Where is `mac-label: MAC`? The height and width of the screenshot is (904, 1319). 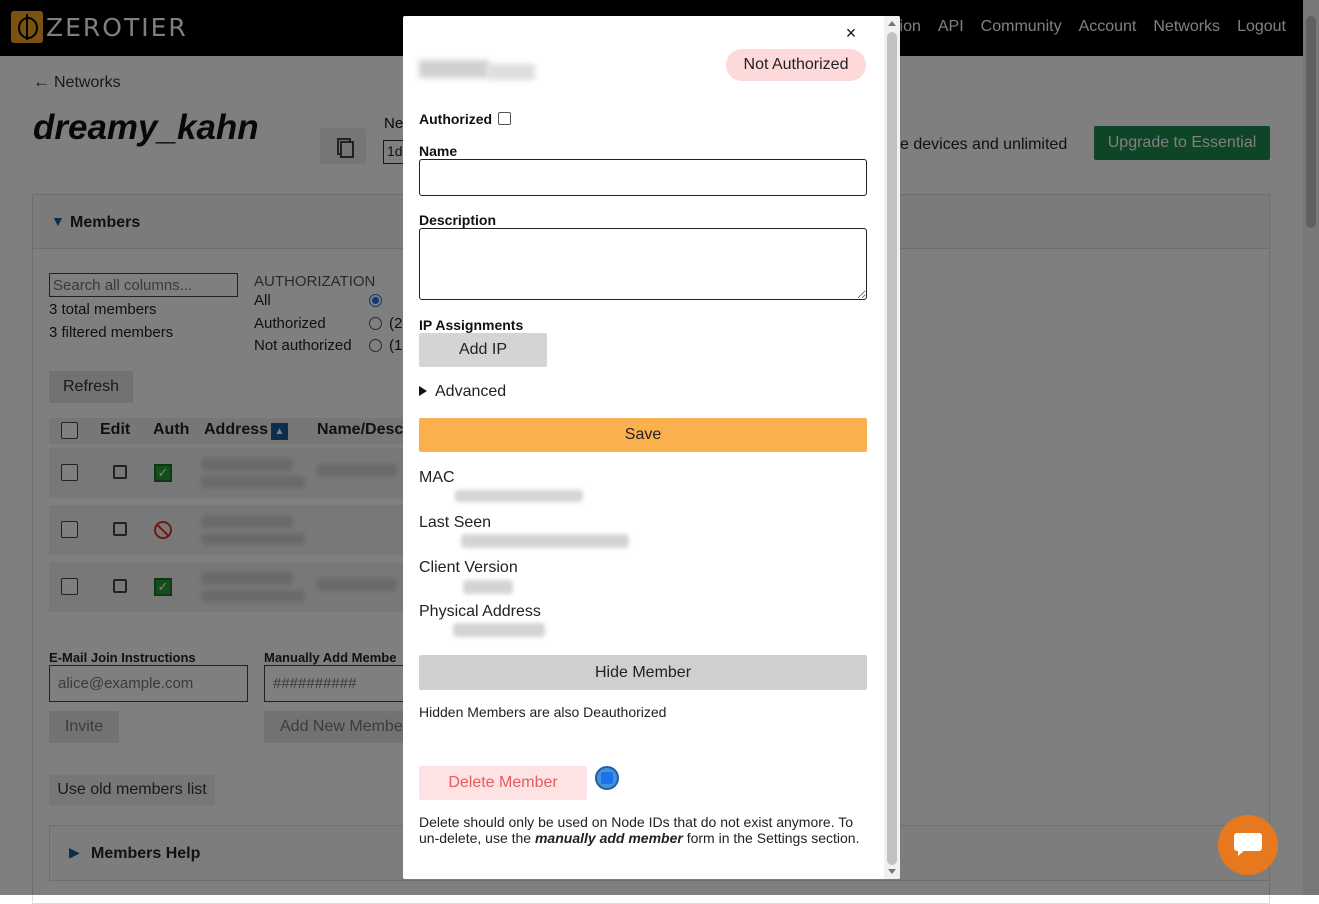
mac-label: MAC is located at coordinates (437, 477).